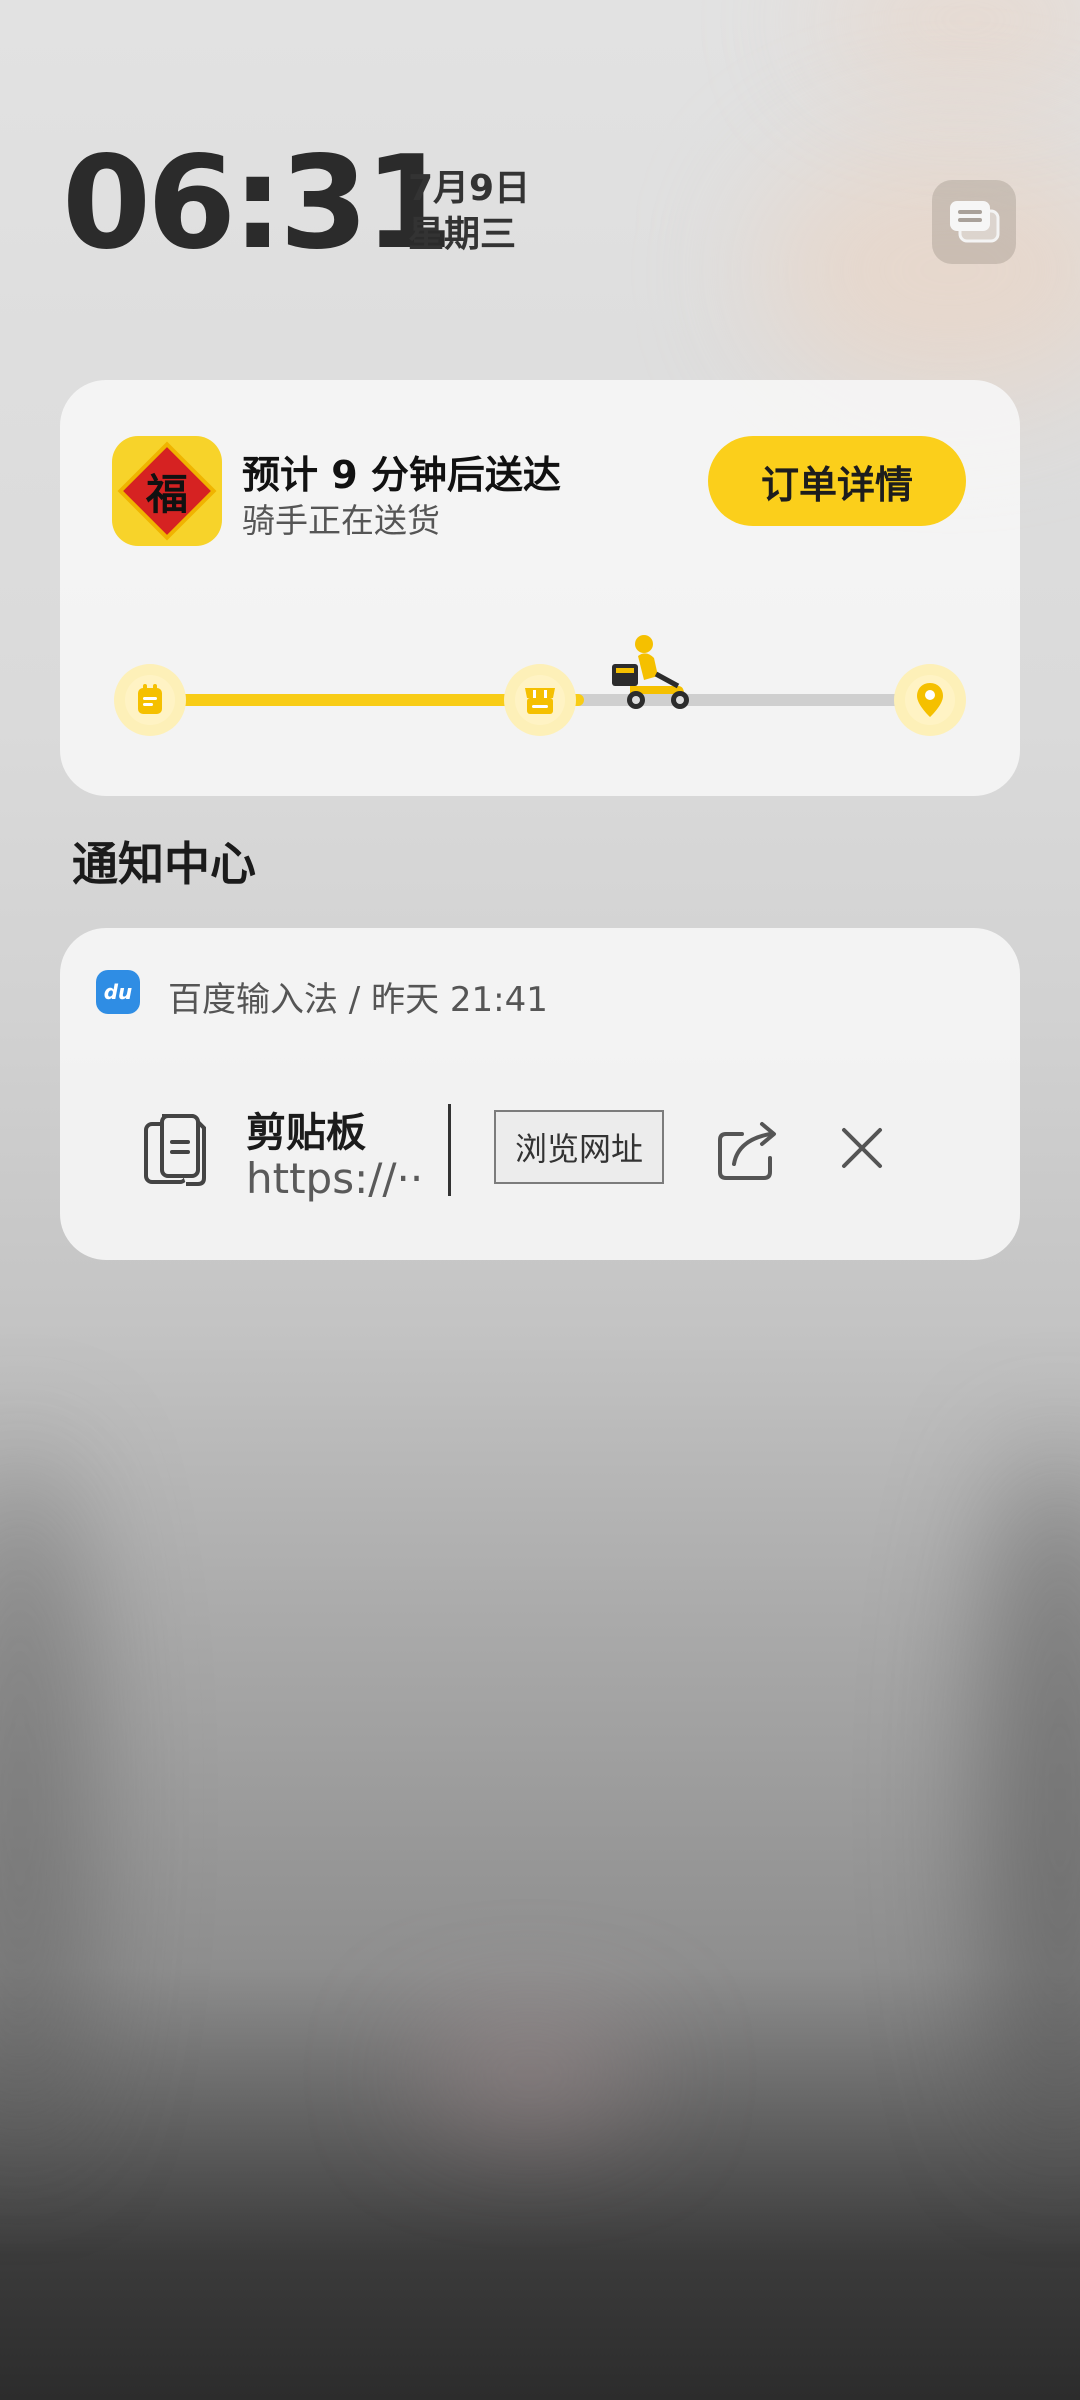  What do you see at coordinates (837, 481) in the screenshot?
I see `order-details-button: 订单详情` at bounding box center [837, 481].